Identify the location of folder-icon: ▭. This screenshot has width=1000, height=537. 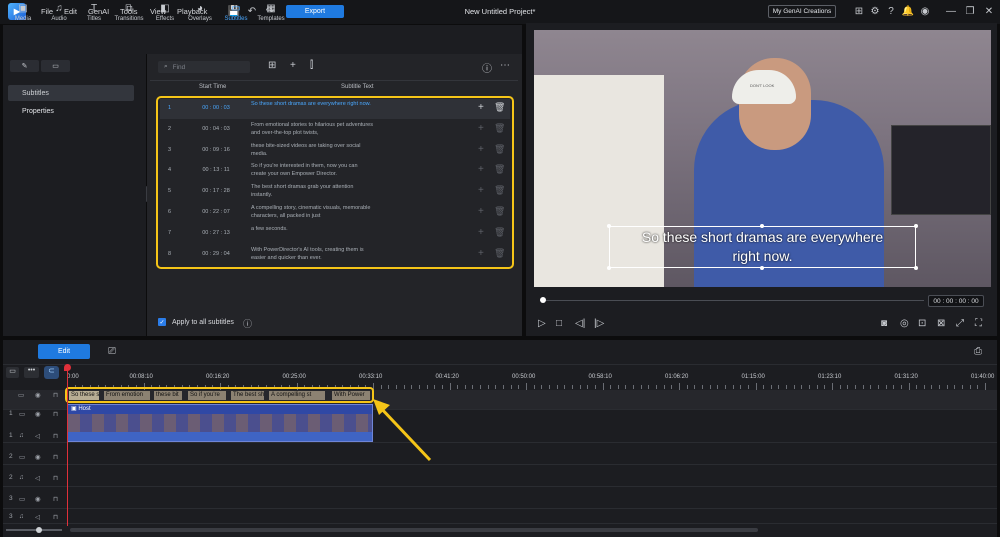
(55, 66).